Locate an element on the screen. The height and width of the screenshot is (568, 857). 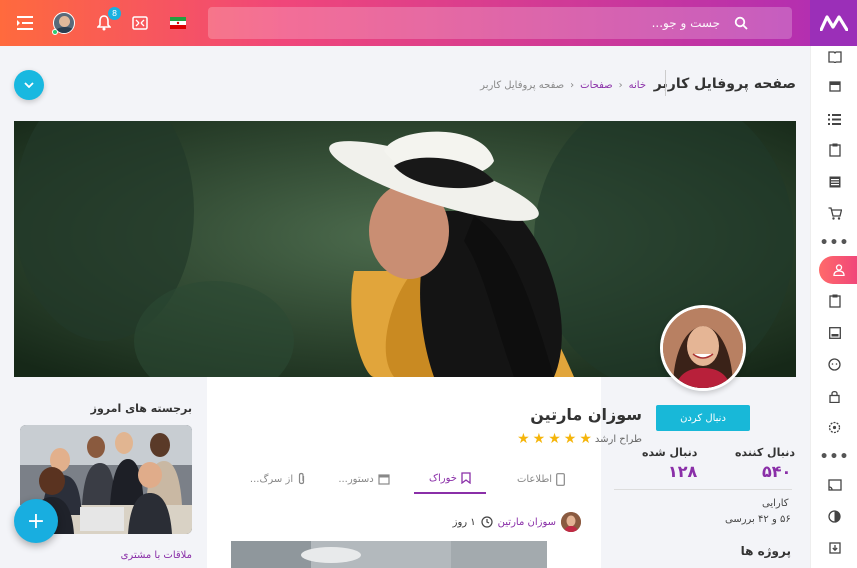
highlights-title: برجسته های امروز is located at coordinates (141, 408).